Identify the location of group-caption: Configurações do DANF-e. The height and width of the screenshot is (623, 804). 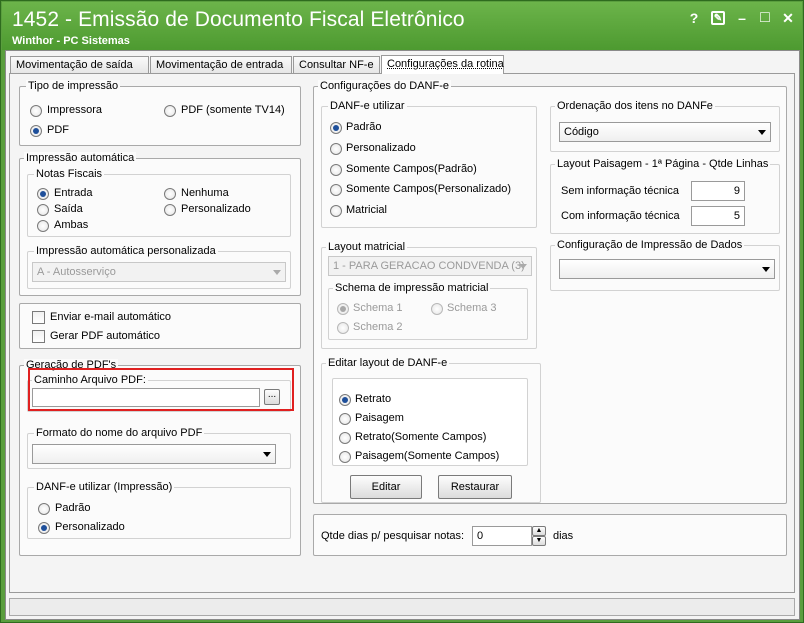
(385, 86).